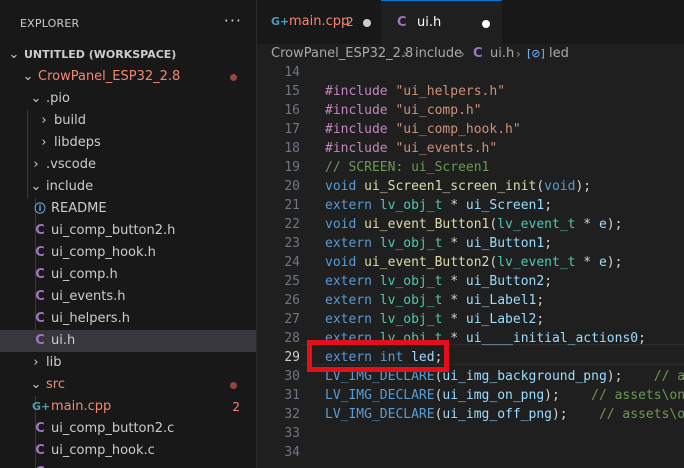 The height and width of the screenshot is (468, 684). Describe the element at coordinates (473, 224) in the screenshot. I see `code-line: void ui_event_Button1(lv_event_t * e);` at that location.